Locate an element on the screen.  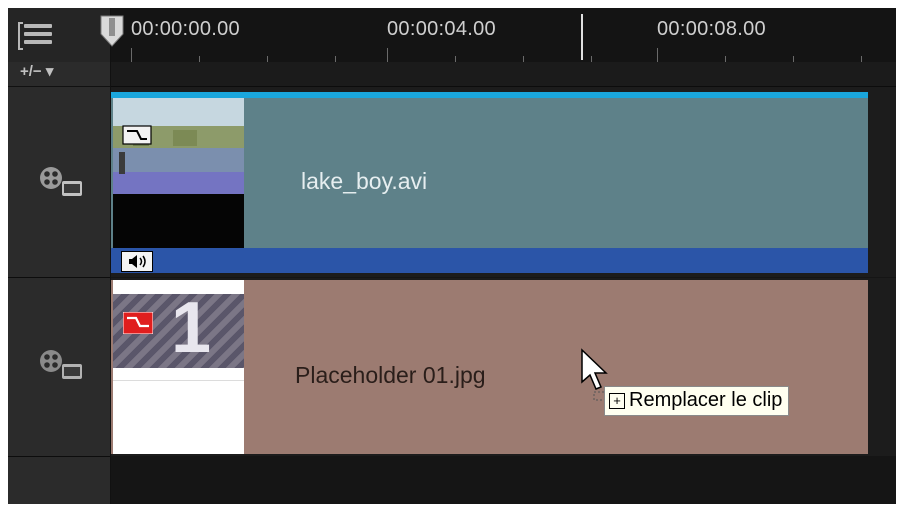
timecode-label: 00:00:04.00 is located at coordinates (441, 29).